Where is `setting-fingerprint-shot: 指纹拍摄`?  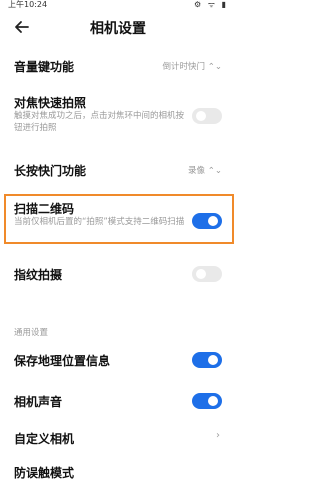 setting-fingerprint-shot: 指纹拍摄 is located at coordinates (118, 274).